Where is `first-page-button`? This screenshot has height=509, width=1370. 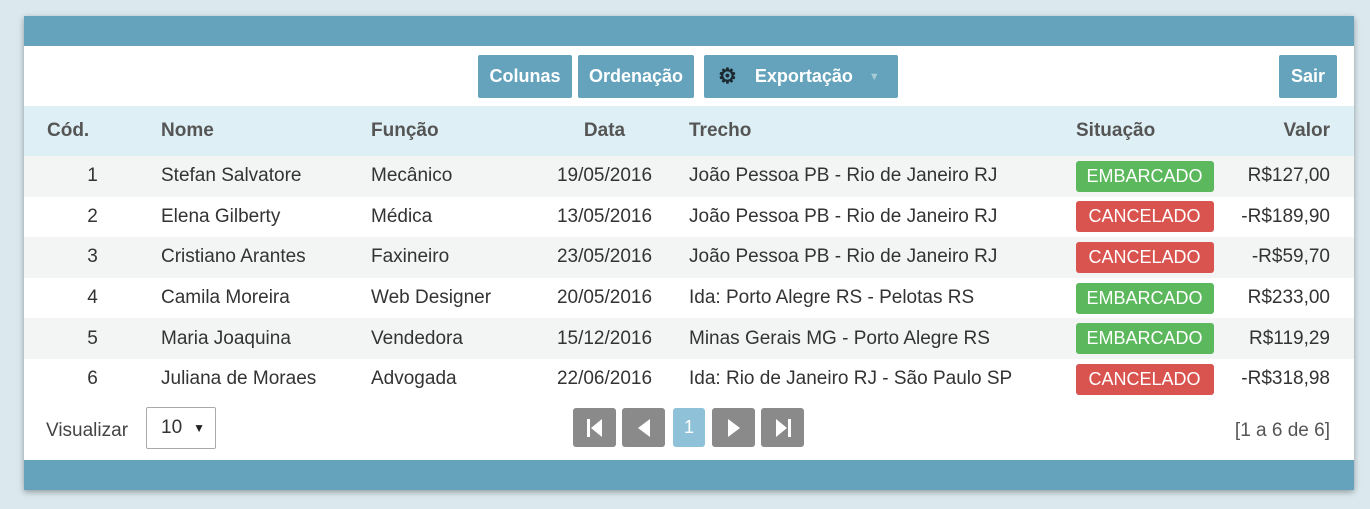 first-page-button is located at coordinates (594, 427).